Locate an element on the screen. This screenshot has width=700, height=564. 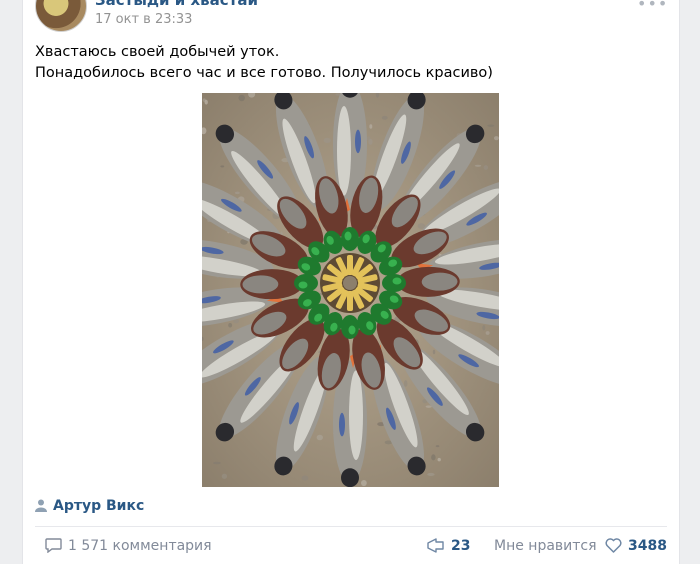
comments-button: 1 571 комментария is located at coordinates (128, 546).